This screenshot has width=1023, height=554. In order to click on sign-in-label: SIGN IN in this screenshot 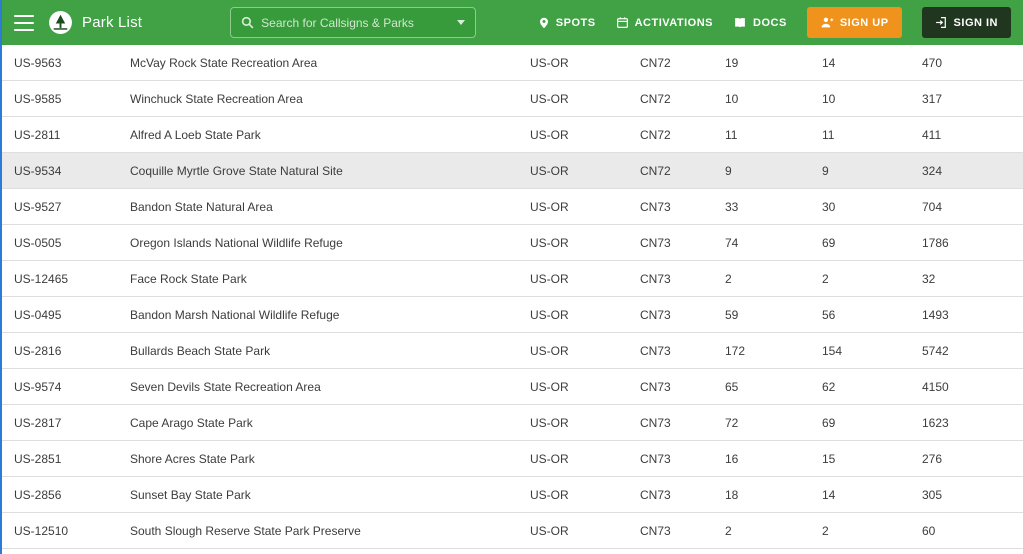, I will do `click(975, 22)`.